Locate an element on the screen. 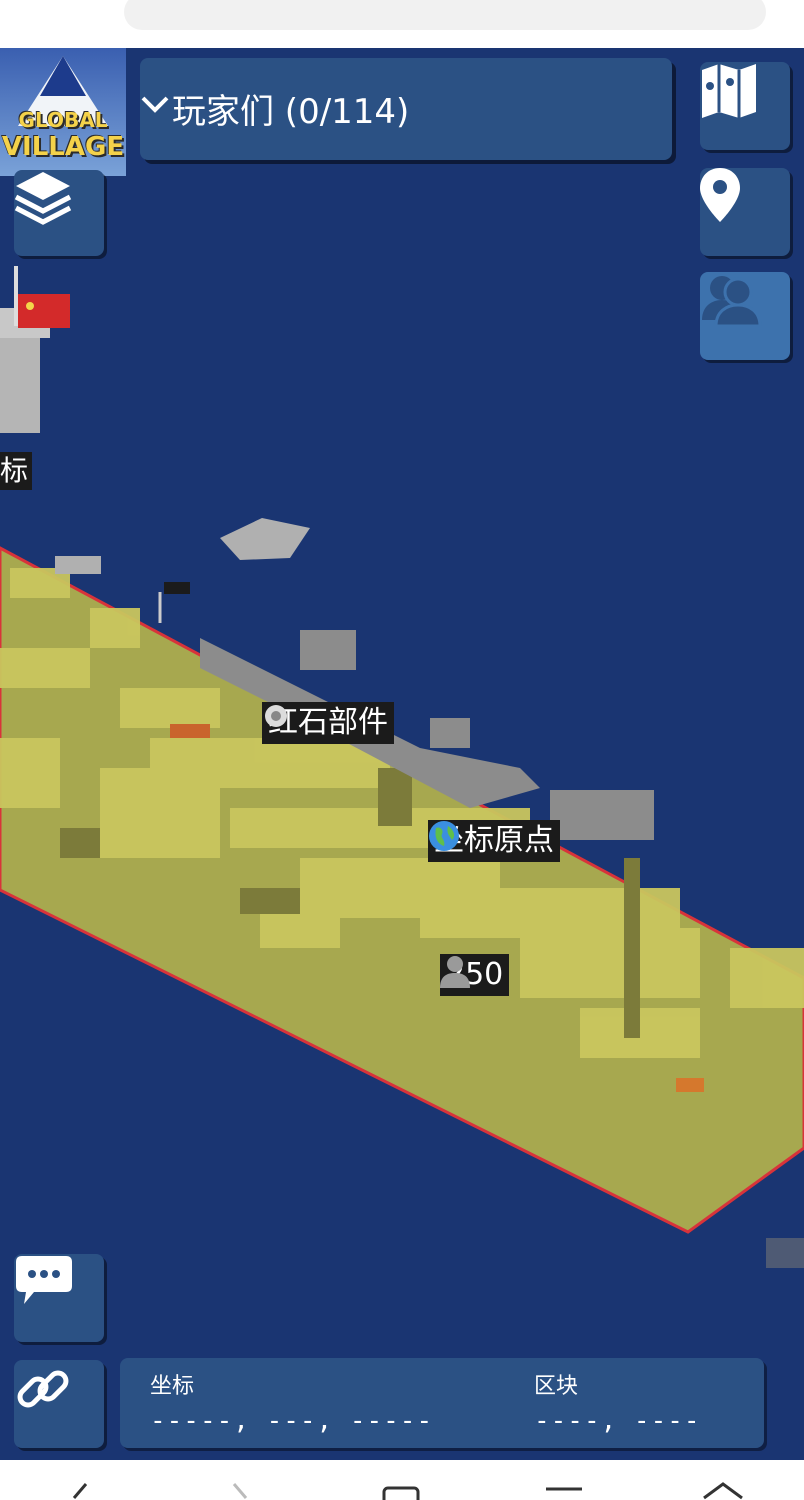 This screenshot has height=1500, width=804. server-logo: GLOBAL VILLAGE is located at coordinates (63, 112).